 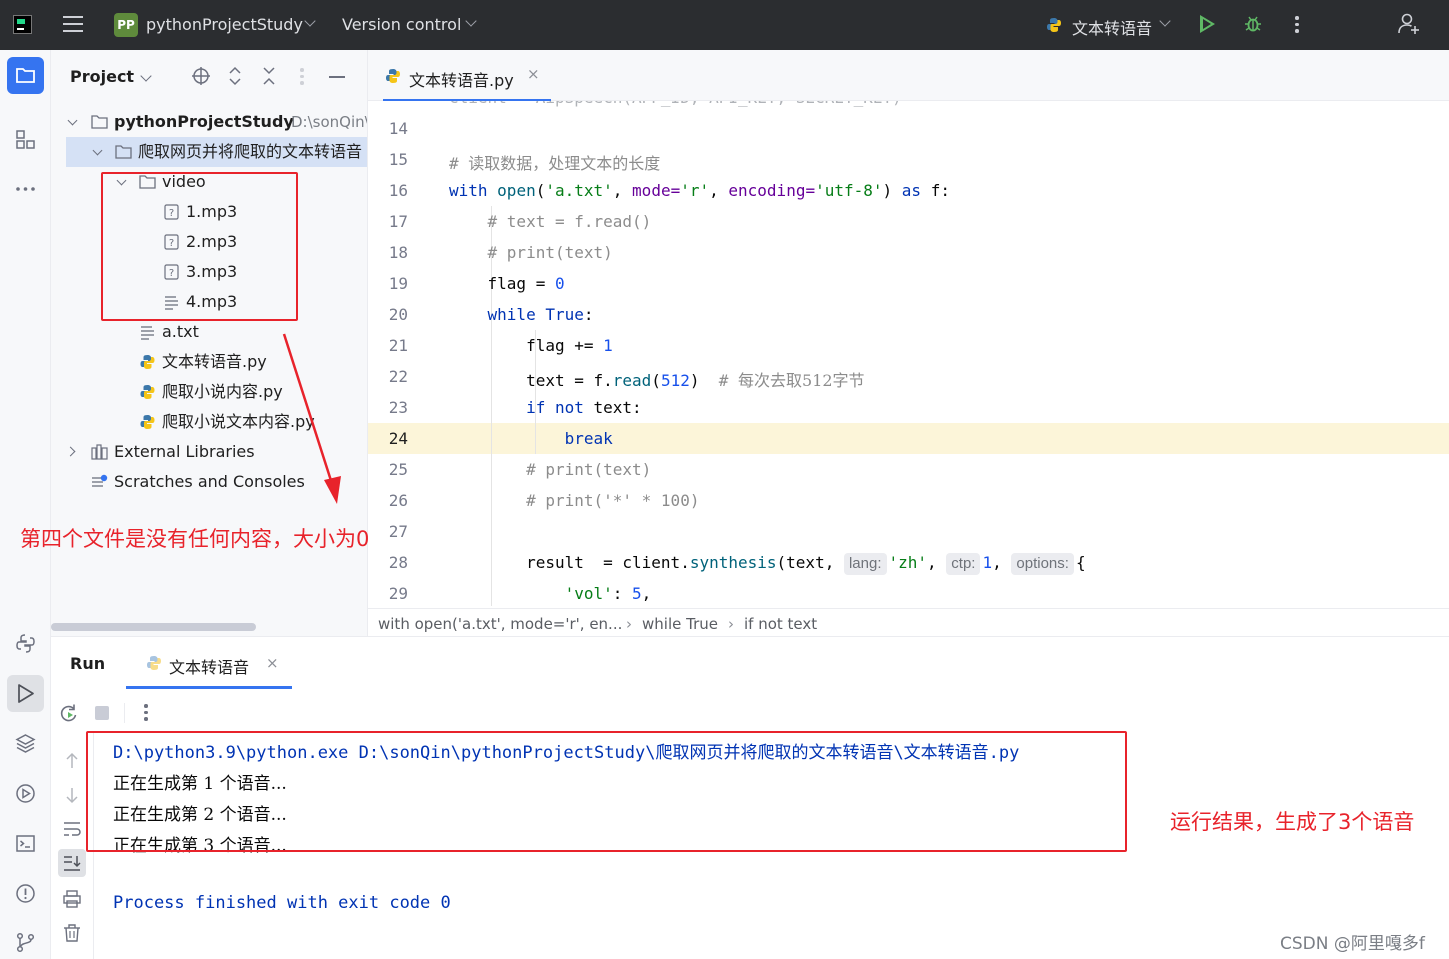 What do you see at coordinates (25, 843) in the screenshot?
I see `terminal-tool-button` at bounding box center [25, 843].